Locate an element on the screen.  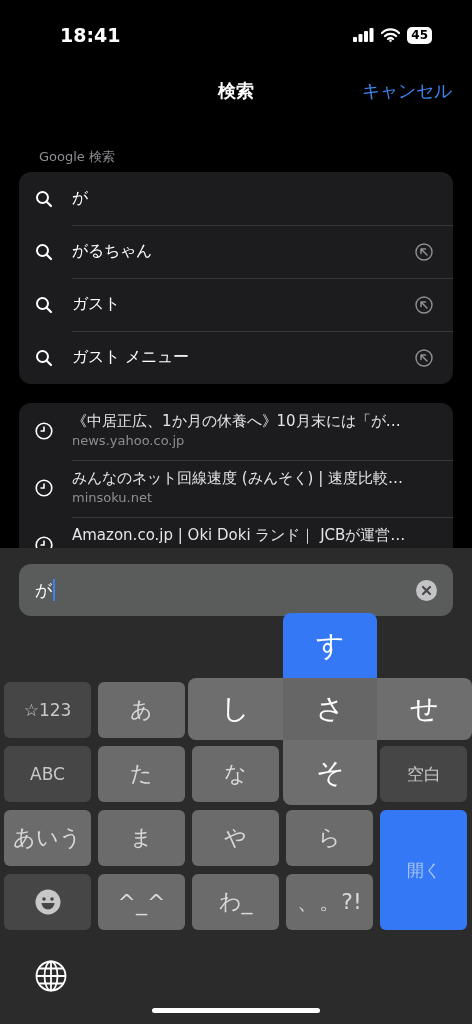
smiley-icon is located at coordinates (47, 902).